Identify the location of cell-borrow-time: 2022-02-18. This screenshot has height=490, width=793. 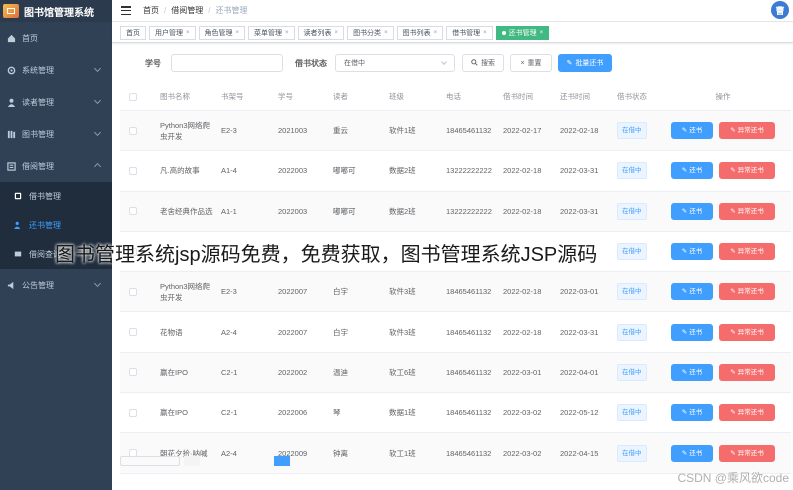
(522, 292).